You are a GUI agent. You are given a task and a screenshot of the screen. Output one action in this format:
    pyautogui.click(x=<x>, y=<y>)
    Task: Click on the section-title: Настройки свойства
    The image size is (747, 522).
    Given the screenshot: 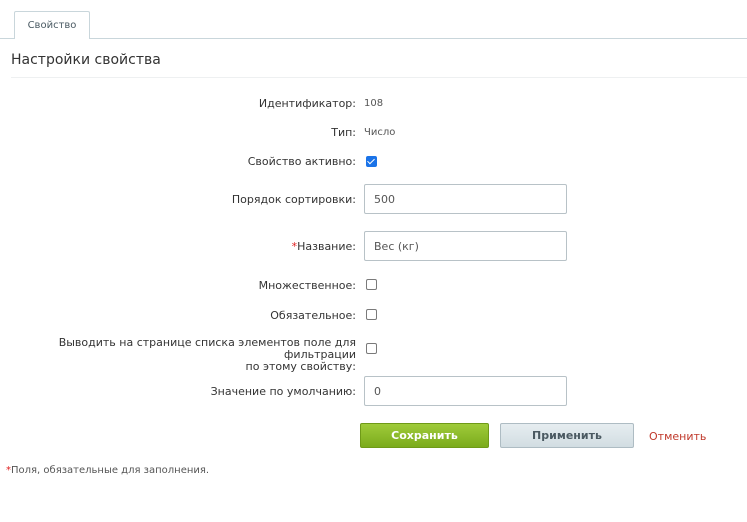 What is the action you would take?
    pyautogui.click(x=86, y=60)
    